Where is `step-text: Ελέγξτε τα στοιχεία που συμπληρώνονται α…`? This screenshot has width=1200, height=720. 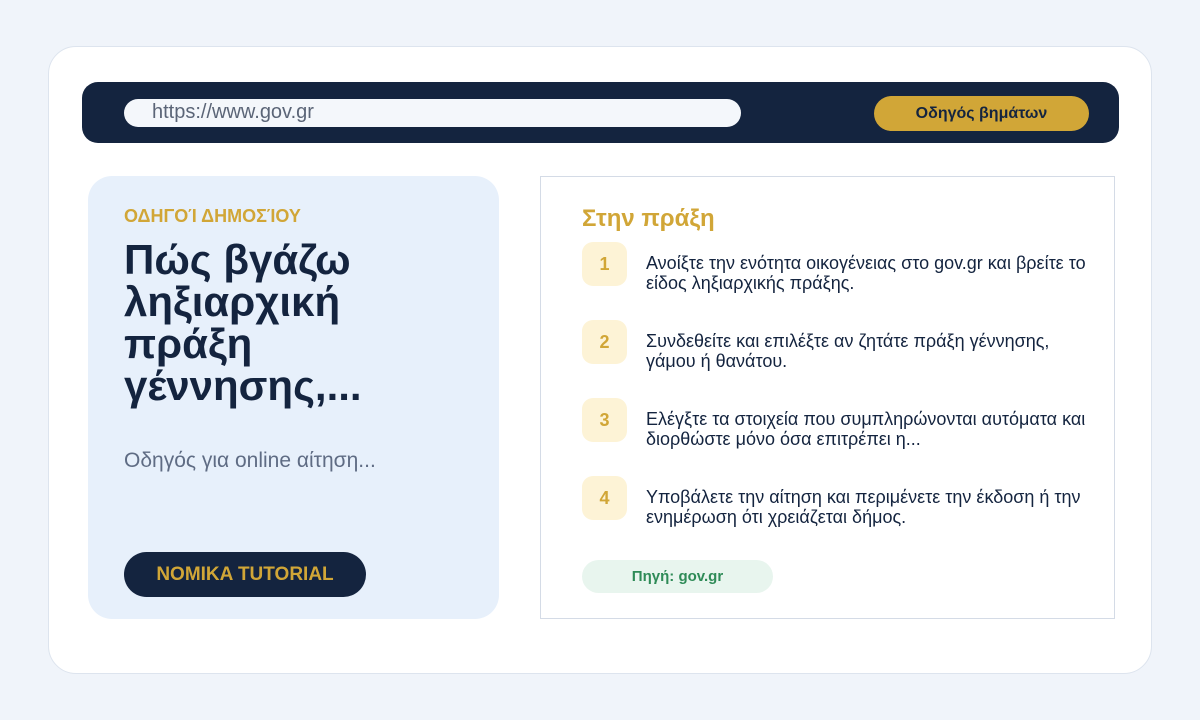
step-text: Ελέγξτε τα στοιχεία που συμπληρώνονται α… is located at coordinates (866, 429).